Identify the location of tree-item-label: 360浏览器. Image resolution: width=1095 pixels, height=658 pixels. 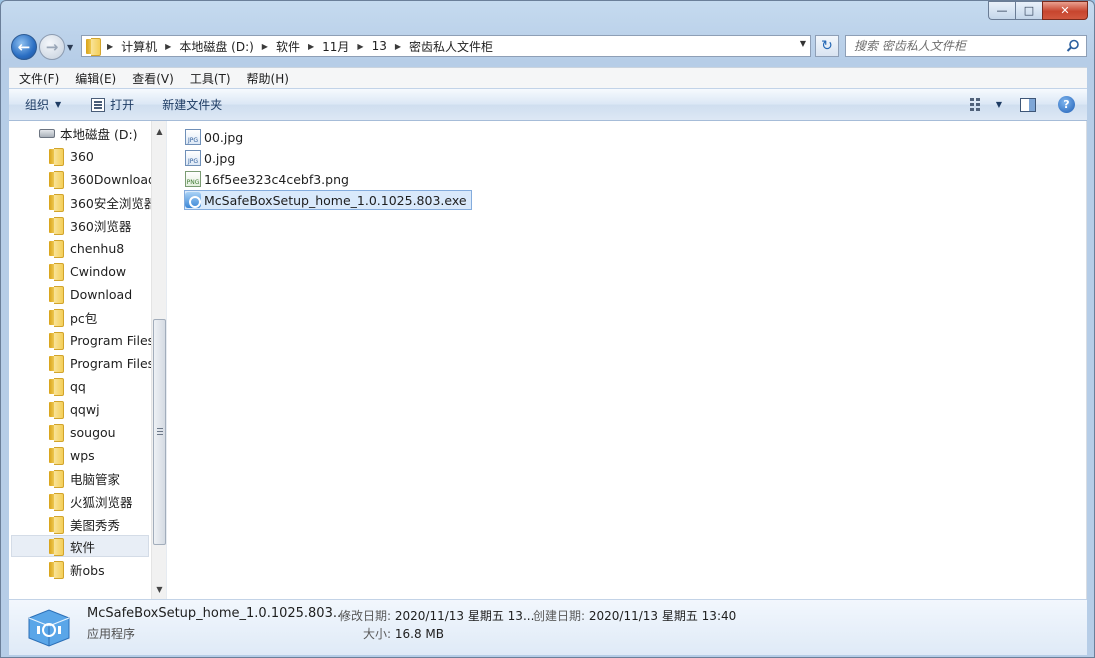
(101, 226).